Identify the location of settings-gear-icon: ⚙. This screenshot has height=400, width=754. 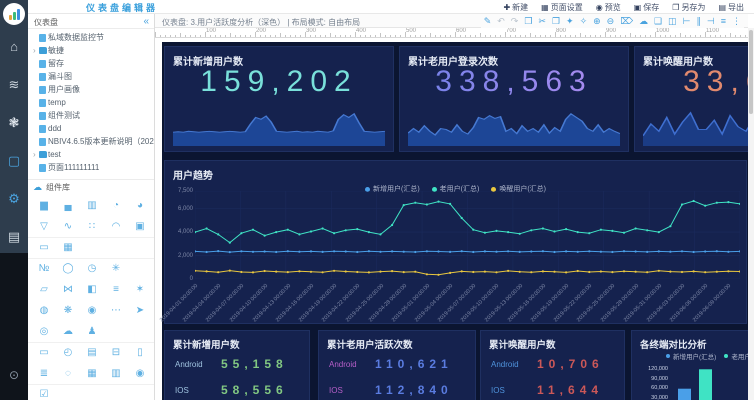
(14, 199).